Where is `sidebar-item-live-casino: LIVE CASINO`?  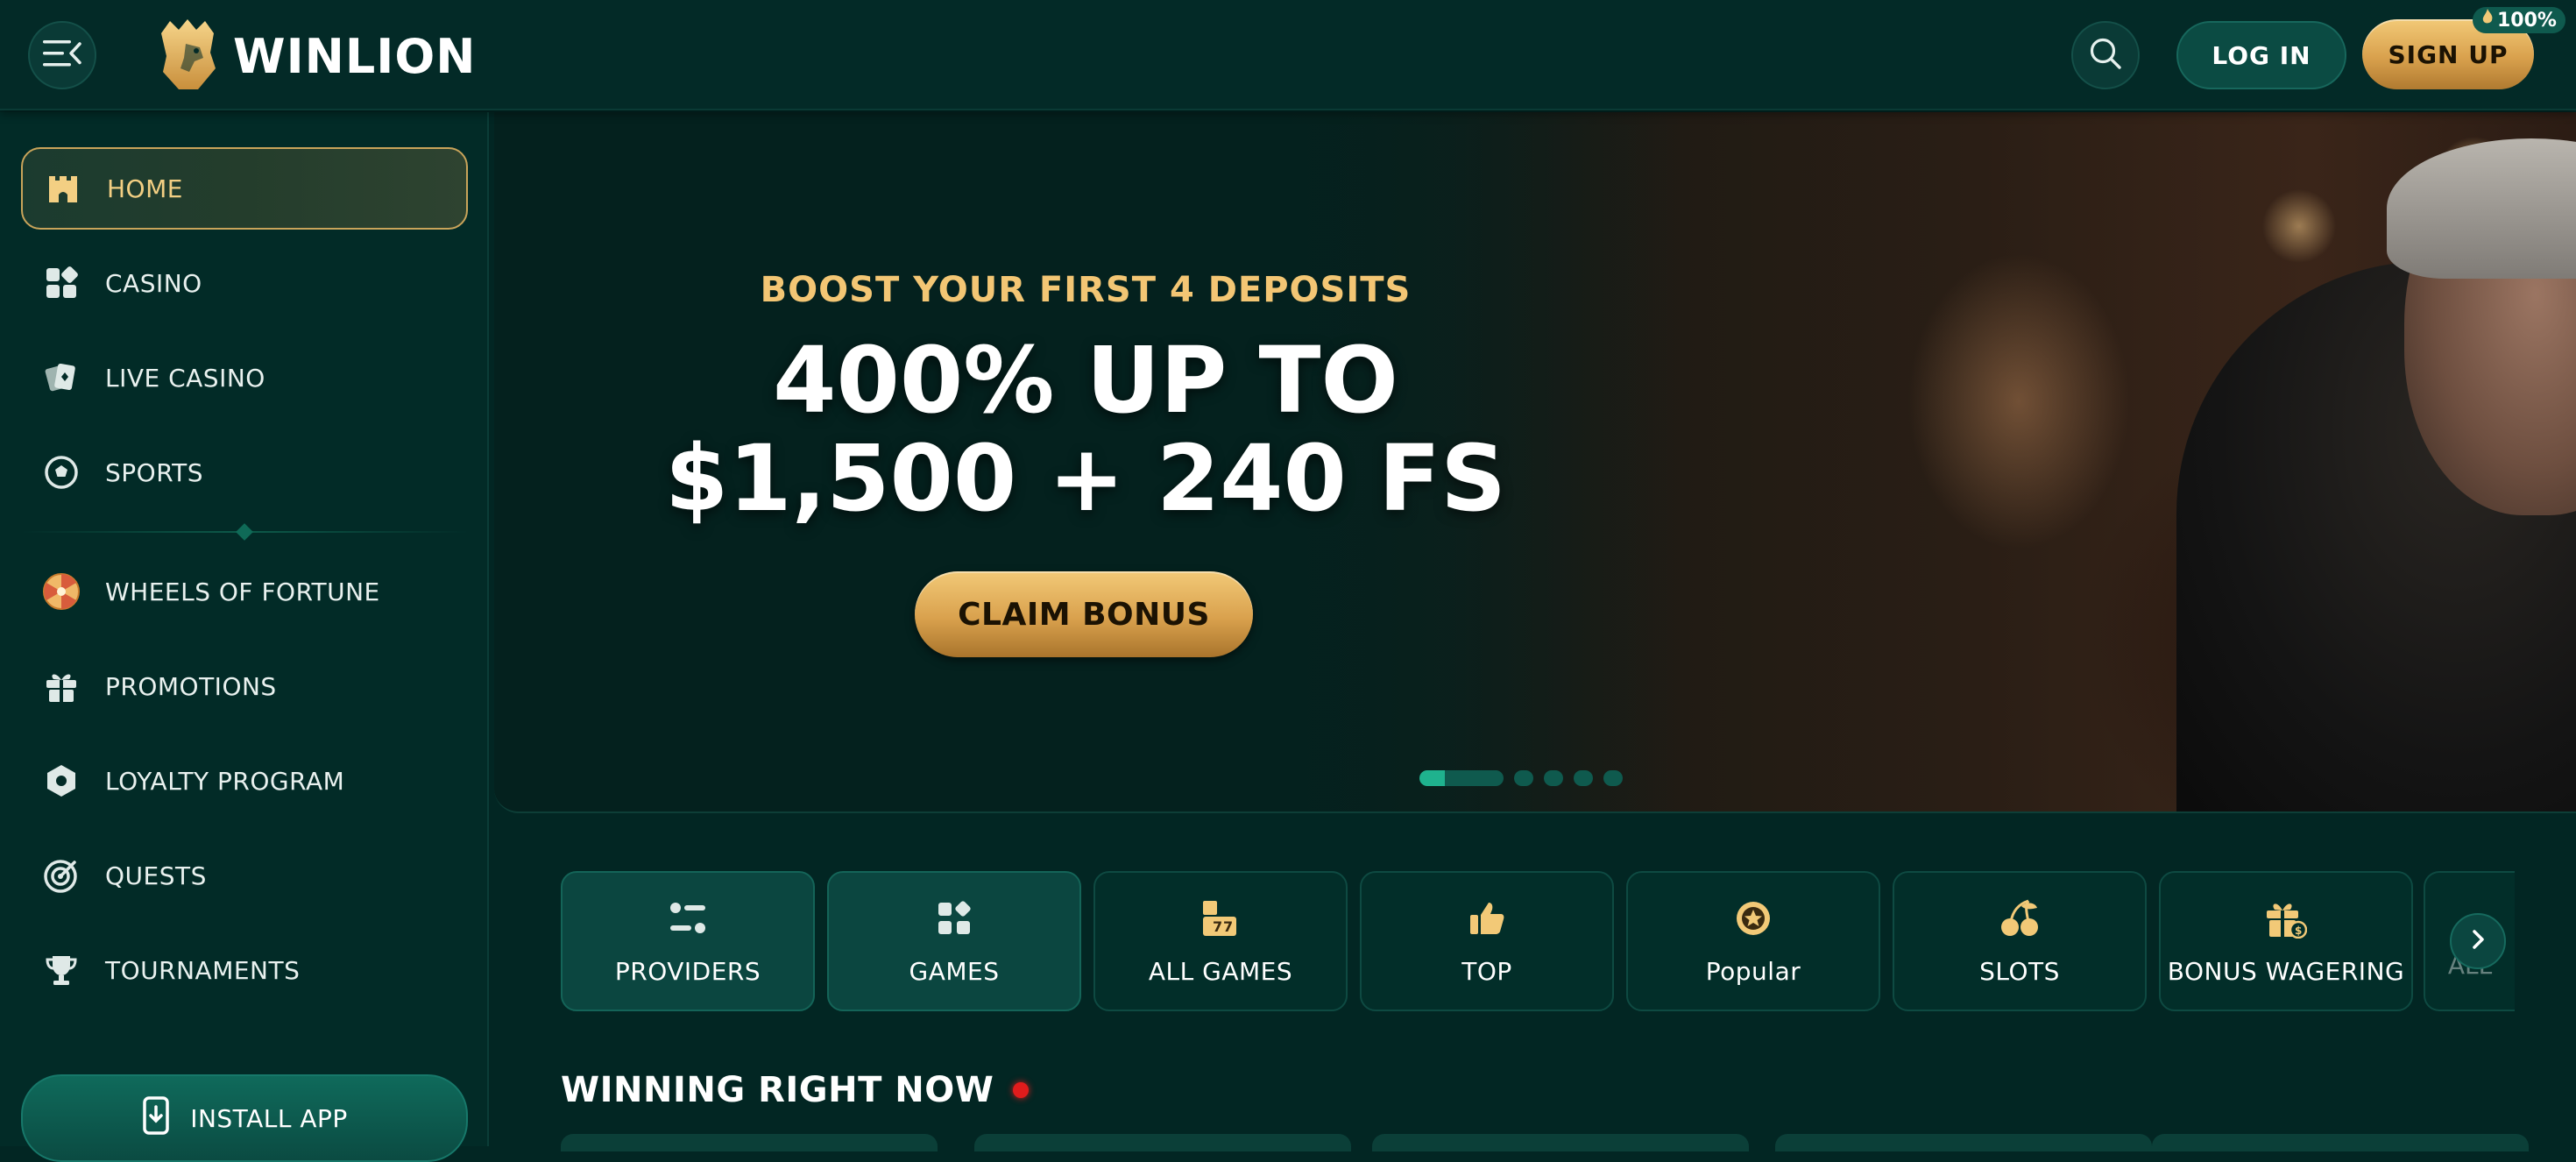
sidebar-item-live-casino: LIVE CASINO is located at coordinates (244, 378).